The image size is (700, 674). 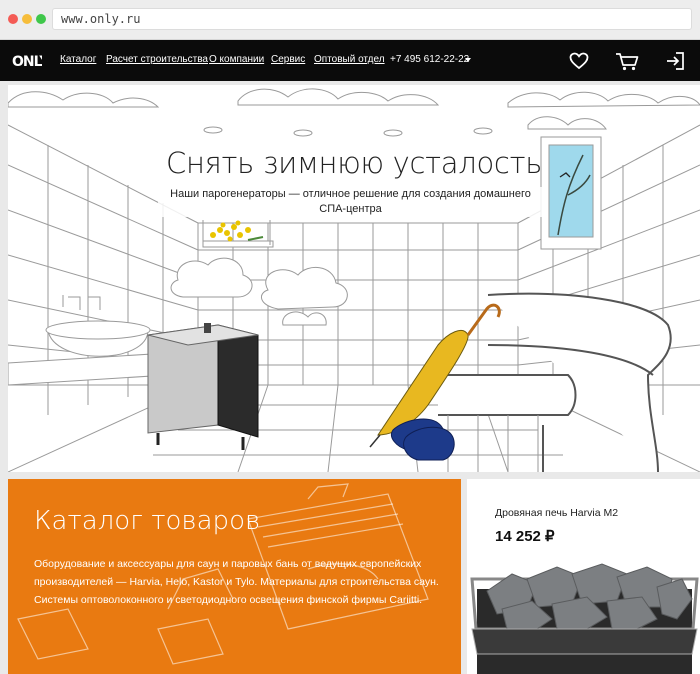 What do you see at coordinates (429, 60) in the screenshot?
I see `phone-number: +7 495 612-22-22` at bounding box center [429, 60].